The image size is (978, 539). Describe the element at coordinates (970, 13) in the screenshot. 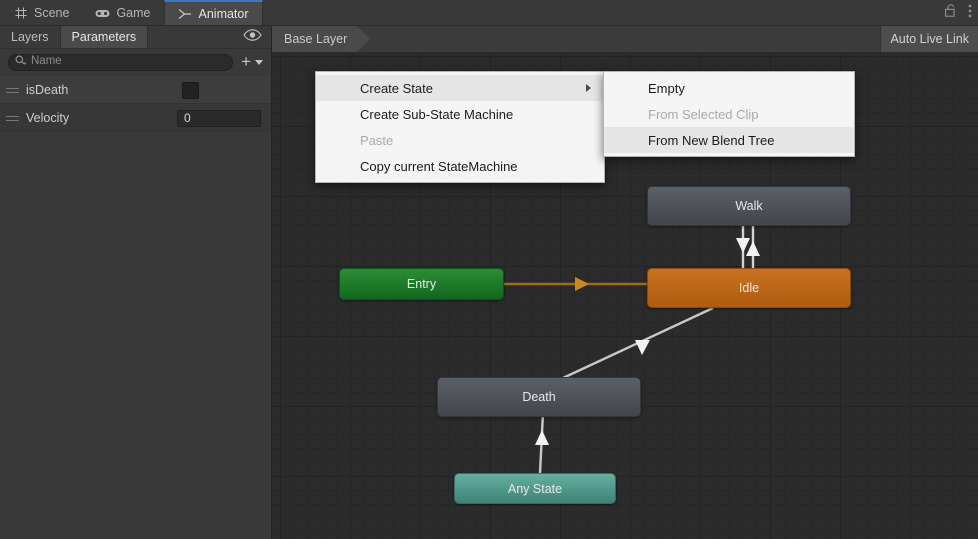

I see `kebab-menu-icon` at that location.